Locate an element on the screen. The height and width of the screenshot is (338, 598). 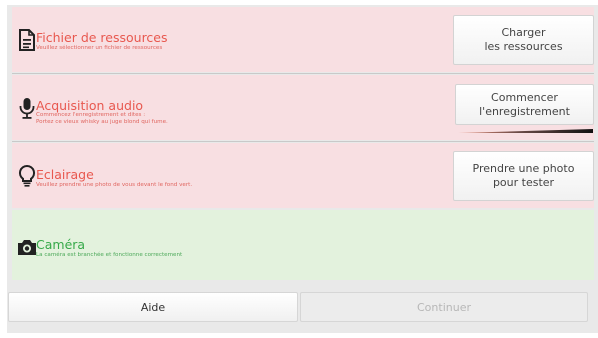
audio-description-line-1: Commencez l'enregistrement et dites : is located at coordinates (91, 115).